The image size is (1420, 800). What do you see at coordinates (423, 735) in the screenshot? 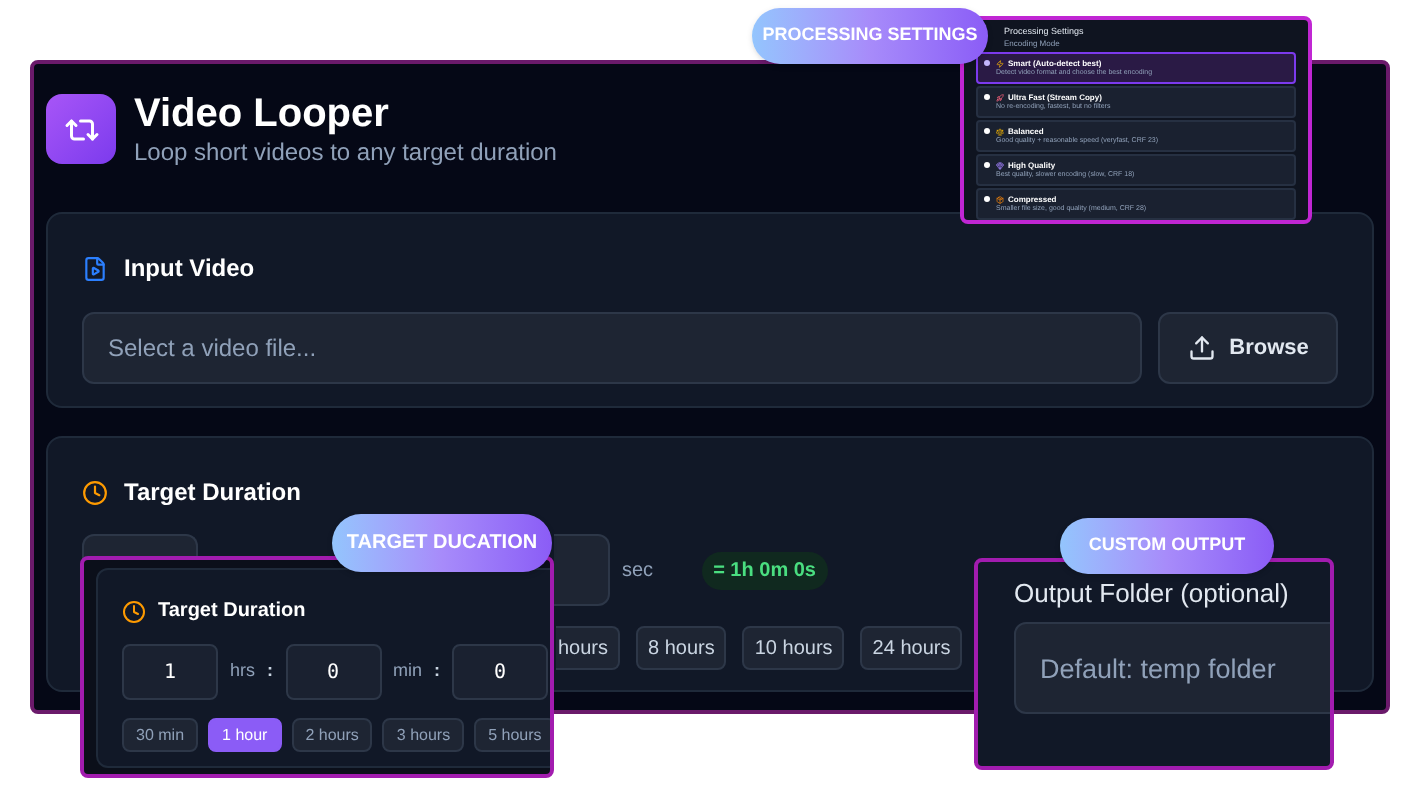
I see `duration-preset: 3 hours` at bounding box center [423, 735].